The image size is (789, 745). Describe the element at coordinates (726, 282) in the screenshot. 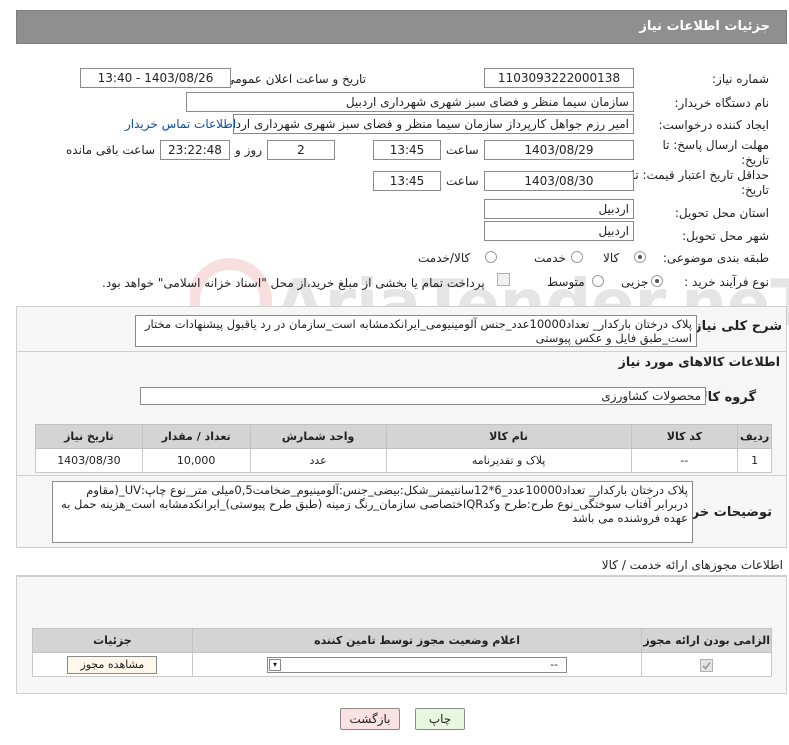

I see `process-label: نوع فرآیند خرید :` at that location.